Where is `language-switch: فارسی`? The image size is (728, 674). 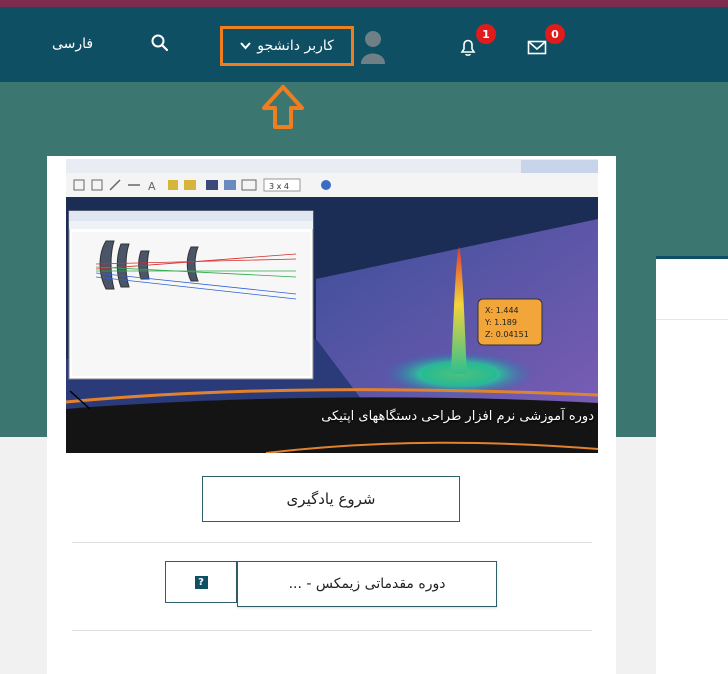
language-switch: فارسی is located at coordinates (72, 44).